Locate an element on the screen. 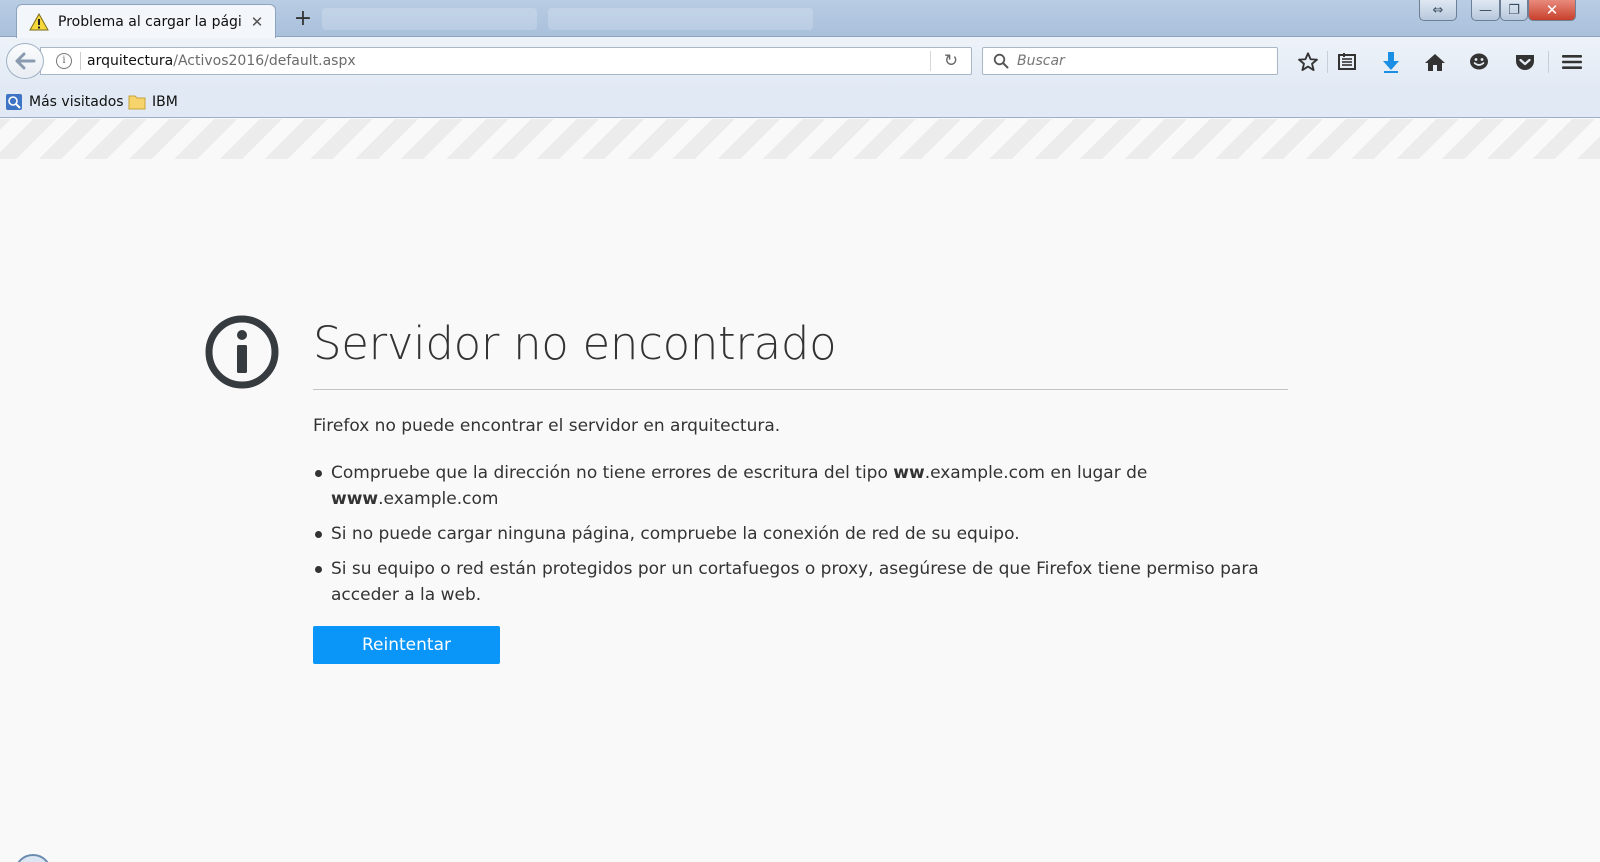 This screenshot has height=862, width=1600. search-icon is located at coordinates (1001, 61).